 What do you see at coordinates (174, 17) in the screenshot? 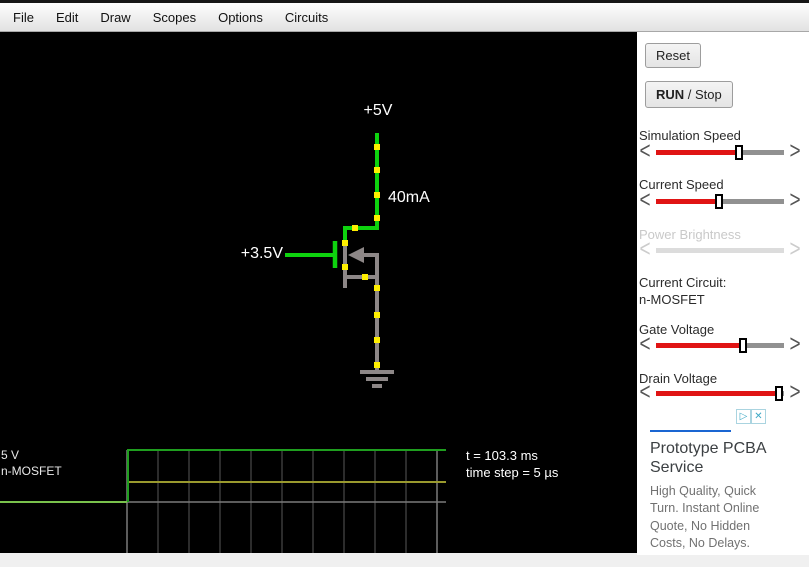
I see `menu-scopes: Scopes` at bounding box center [174, 17].